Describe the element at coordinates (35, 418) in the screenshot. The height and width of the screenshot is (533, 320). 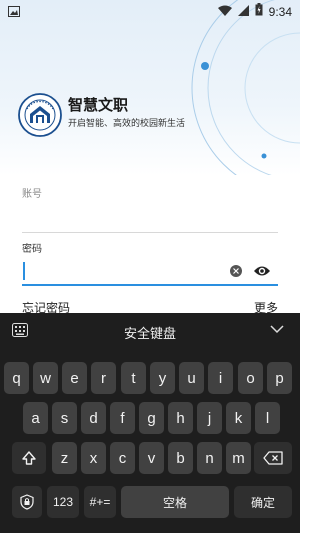
I see `key-a: a` at that location.